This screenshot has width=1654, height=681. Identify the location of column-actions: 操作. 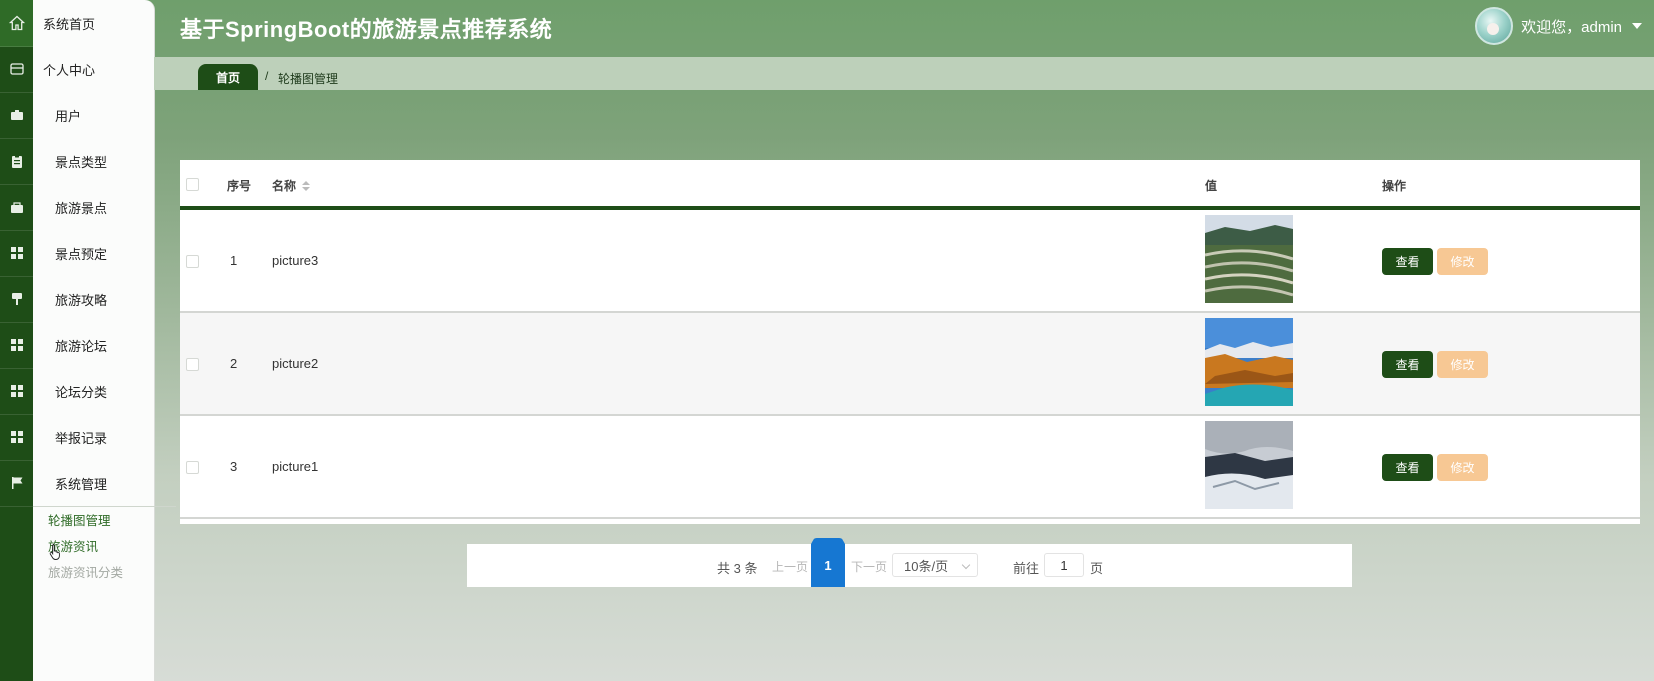
(1394, 186).